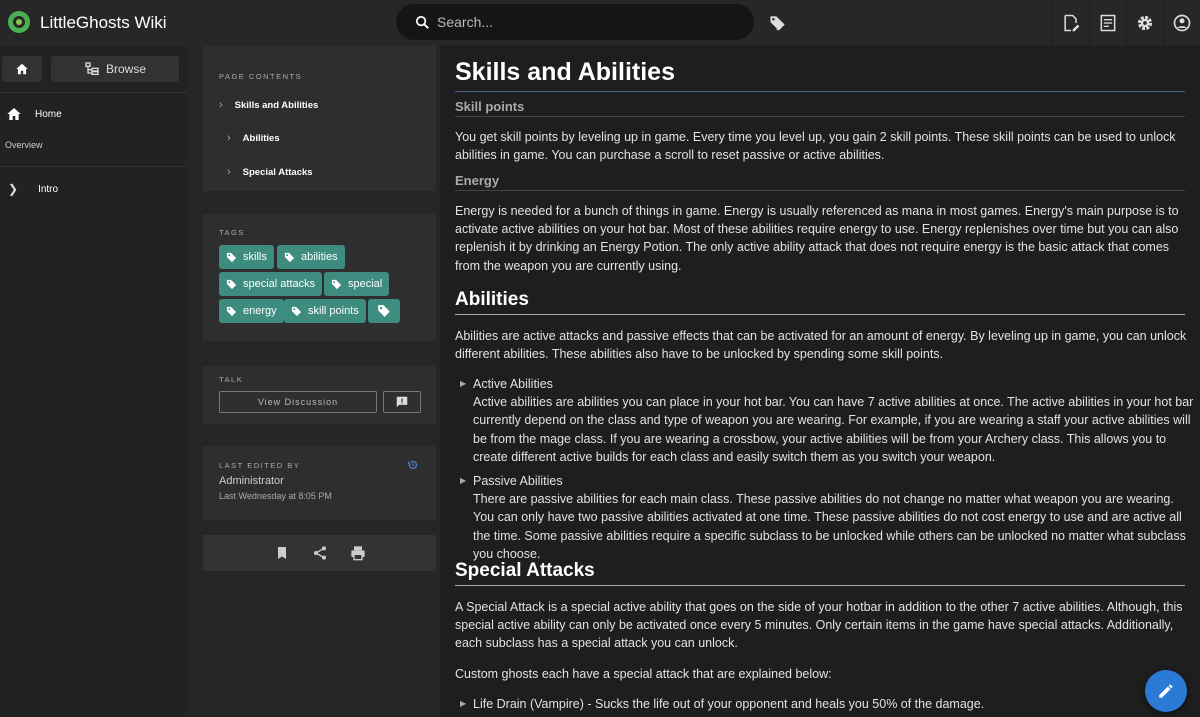 This screenshot has height=717, width=1200. Describe the element at coordinates (358, 553) in the screenshot. I see `print-icon` at that location.